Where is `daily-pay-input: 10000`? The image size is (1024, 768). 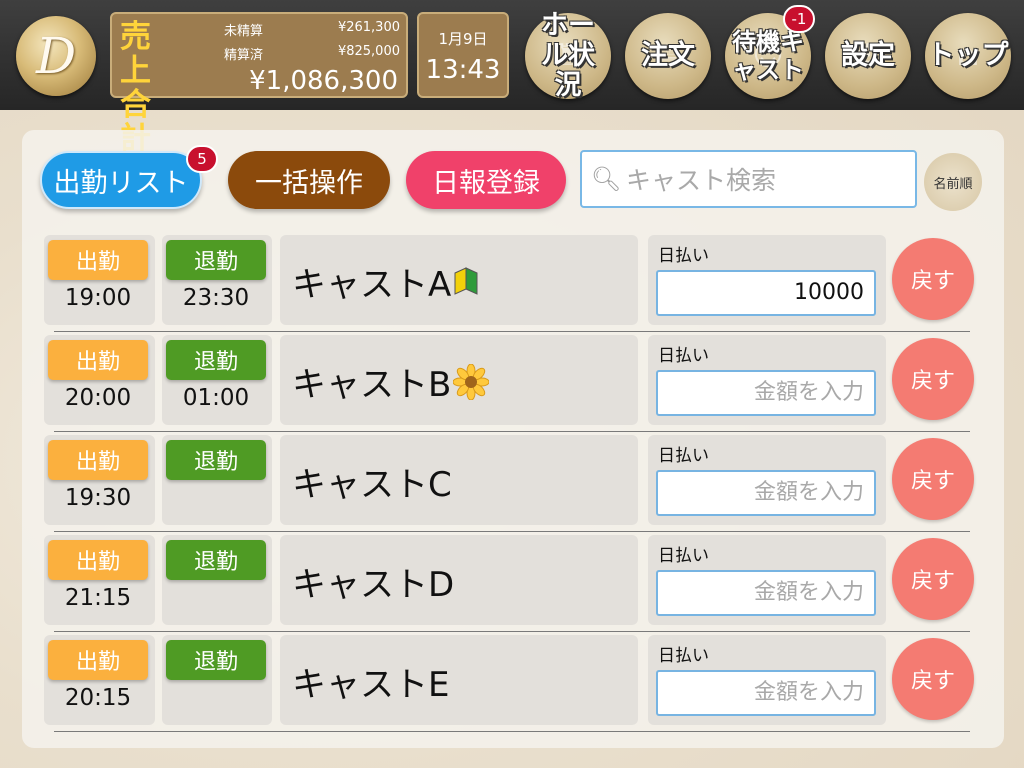
daily-pay-input: 10000 is located at coordinates (766, 293).